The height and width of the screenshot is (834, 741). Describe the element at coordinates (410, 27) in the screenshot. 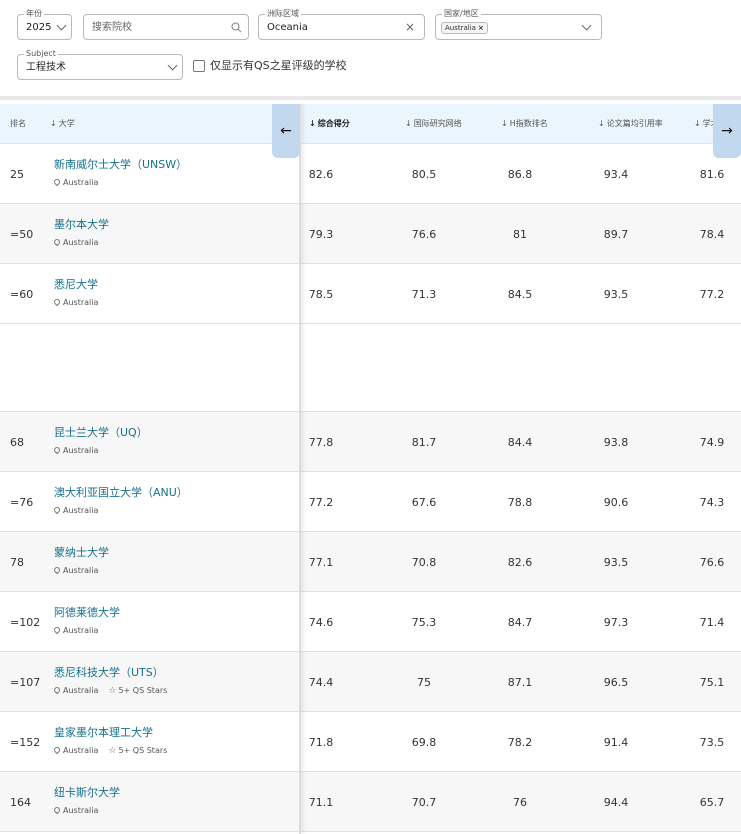

I see `clear-icon: ×` at that location.